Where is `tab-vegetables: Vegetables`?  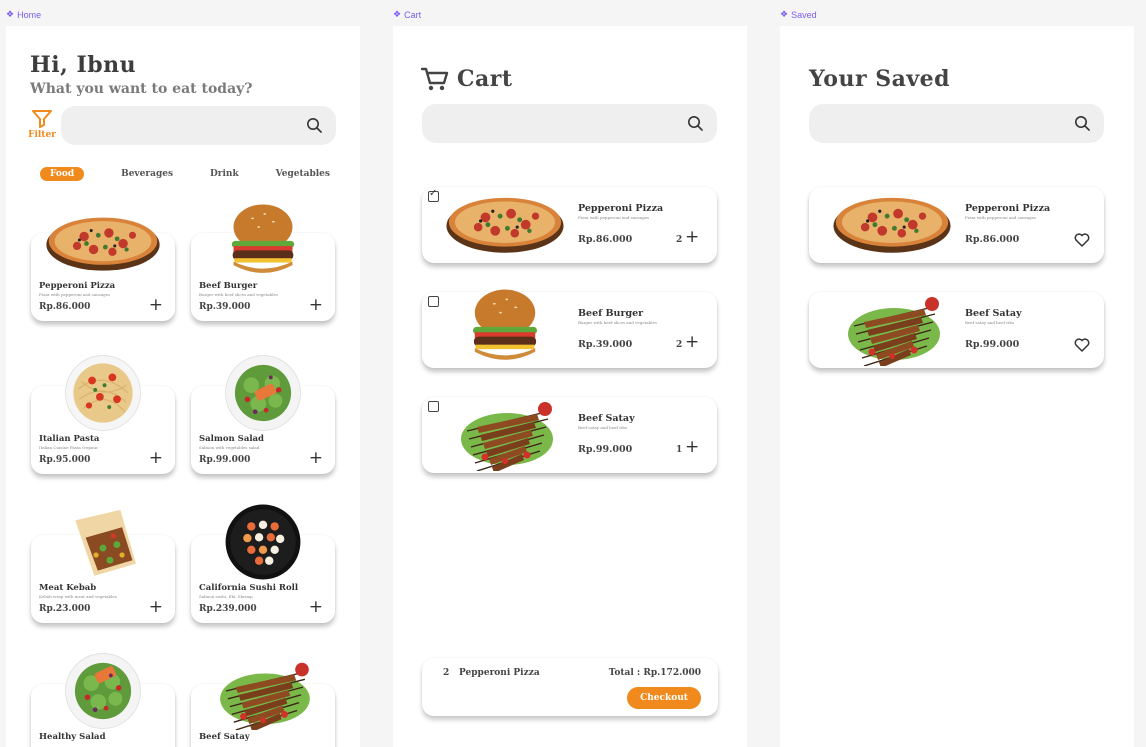 tab-vegetables: Vegetables is located at coordinates (303, 174).